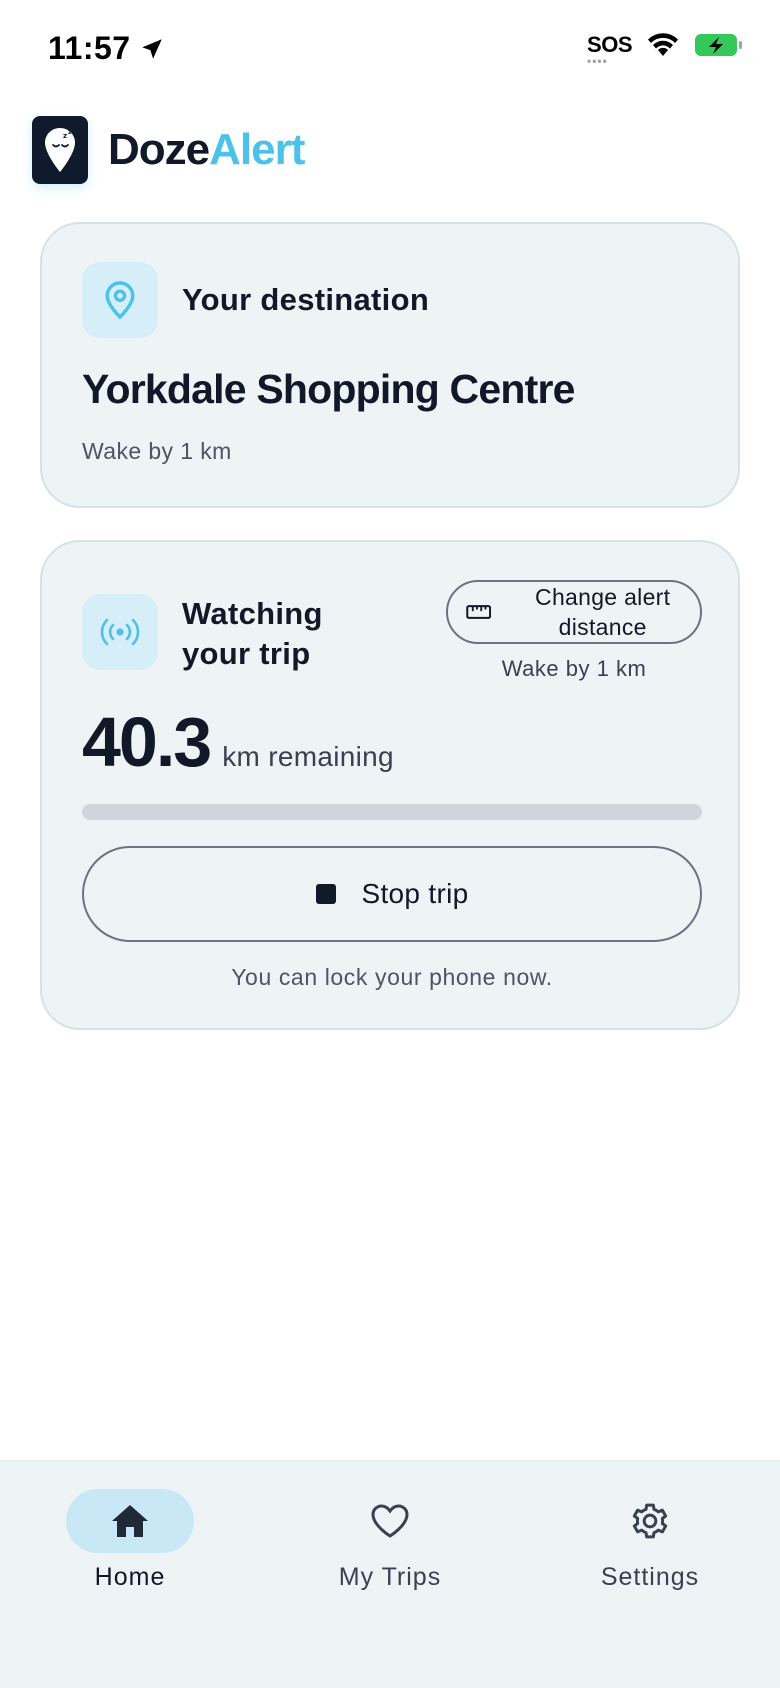  What do you see at coordinates (130, 1577) in the screenshot?
I see `nav-home-label: Home` at bounding box center [130, 1577].